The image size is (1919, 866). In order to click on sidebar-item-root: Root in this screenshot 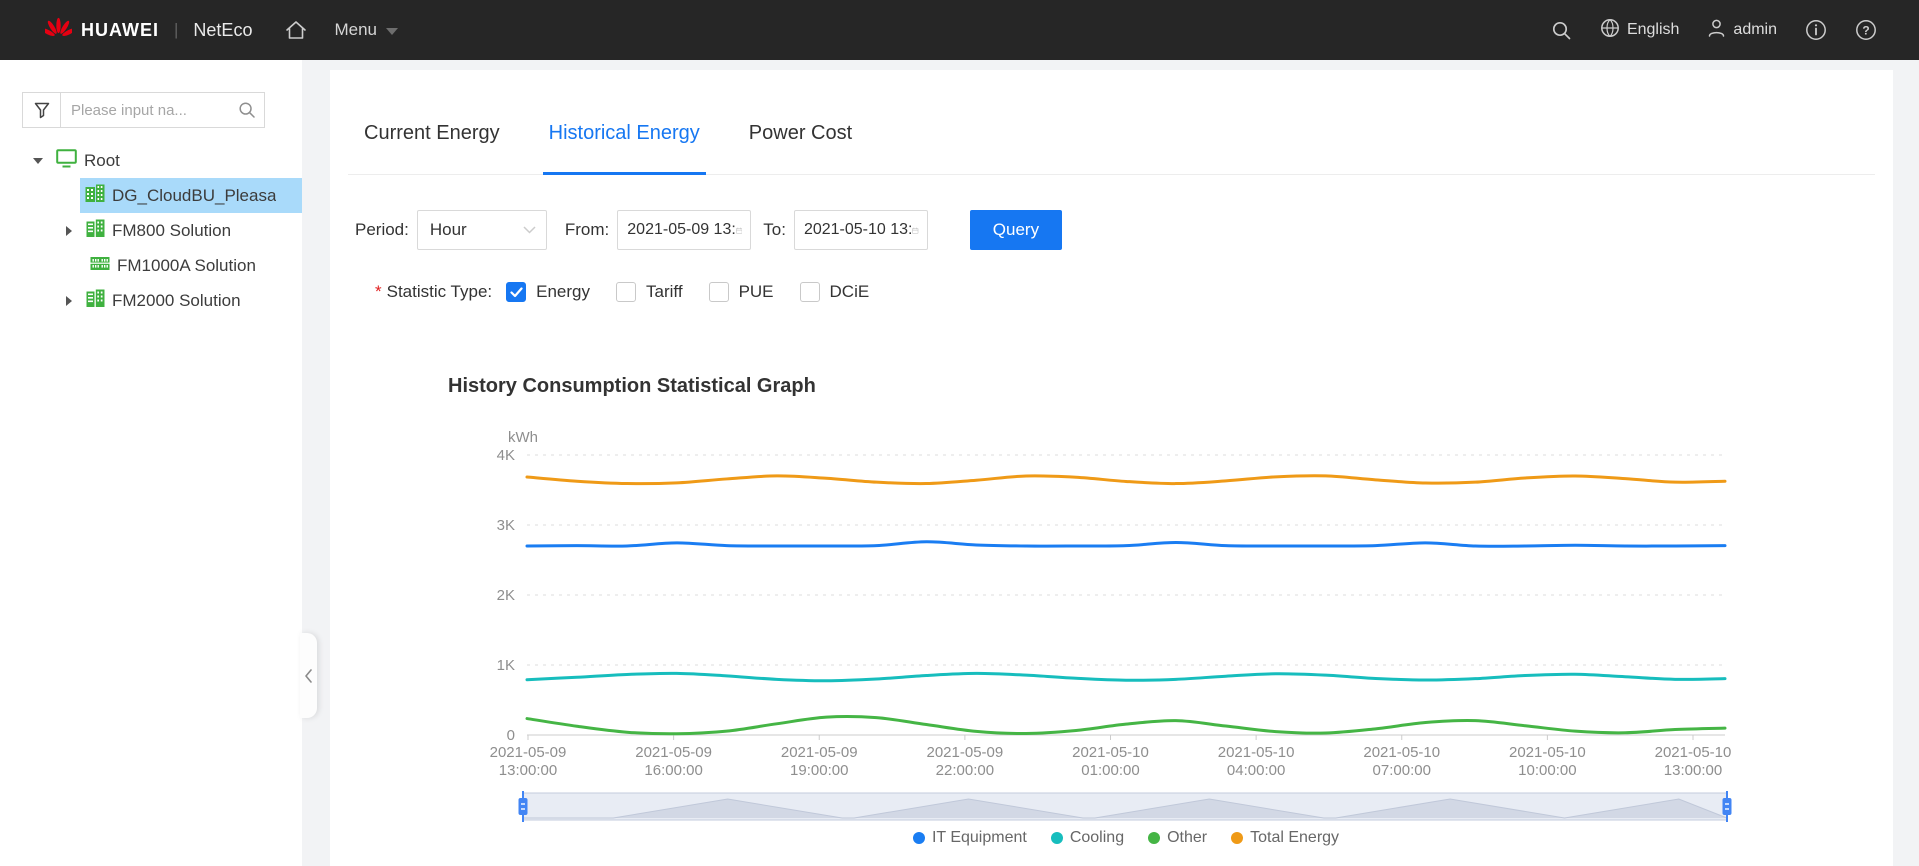, I will do `click(151, 160)`.